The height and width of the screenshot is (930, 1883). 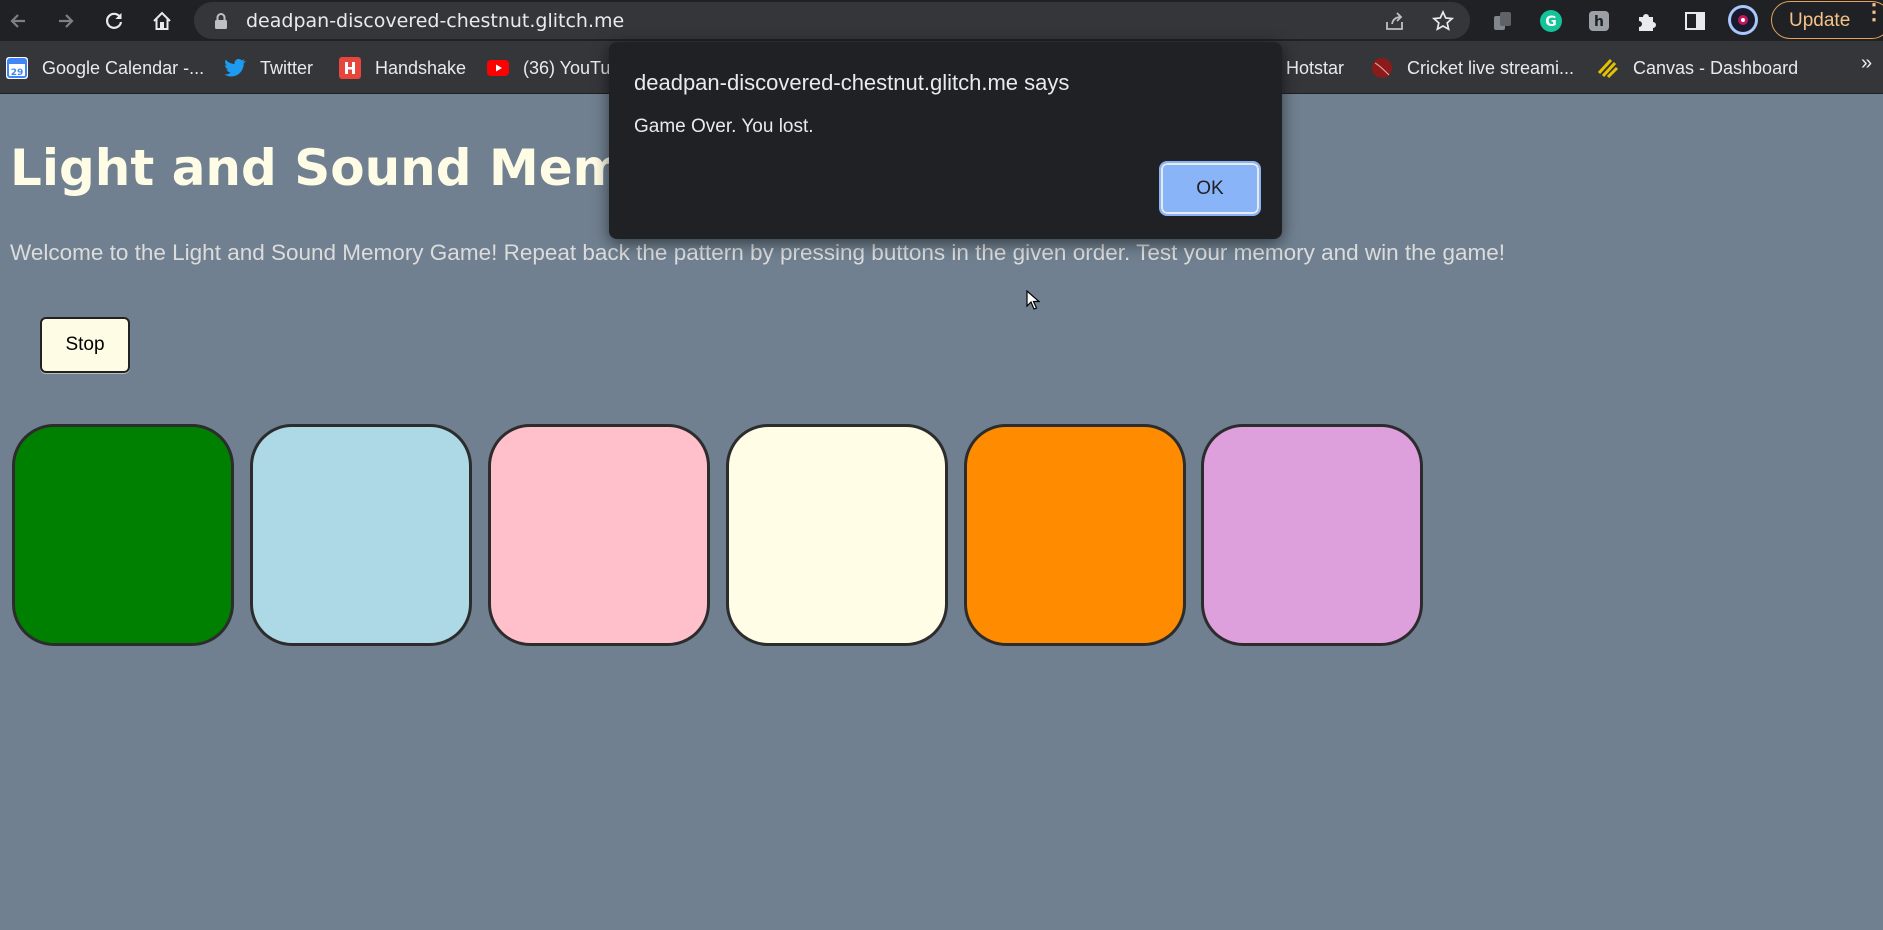 I want to click on puzzle-icon, so click(x=1646, y=20).